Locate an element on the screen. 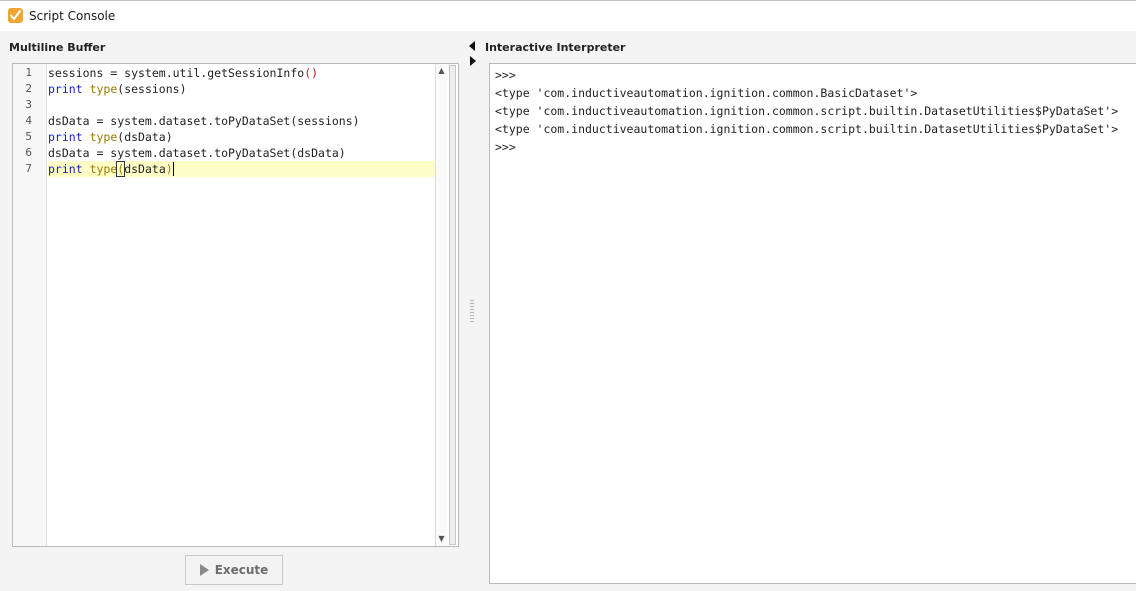 The height and width of the screenshot is (591, 1136). line-number: 3 is located at coordinates (28, 104).